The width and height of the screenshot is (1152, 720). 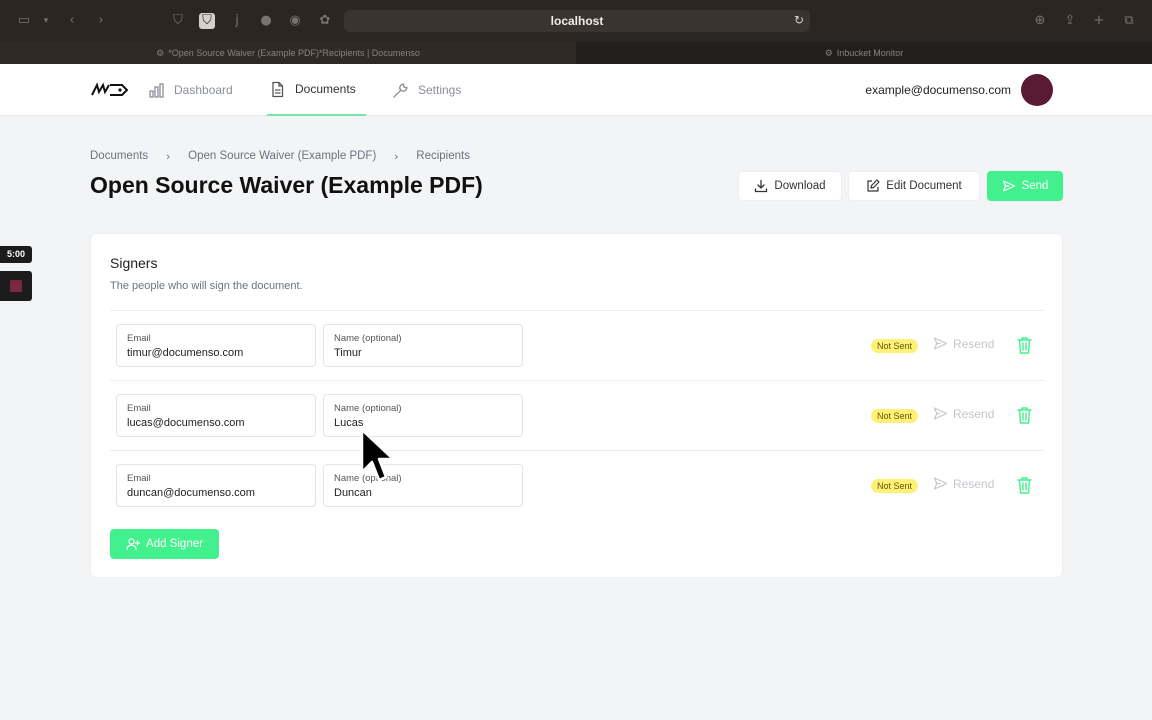 I want to click on breadcrumb-document: Open Source Waiver (Example PDF), so click(x=282, y=157).